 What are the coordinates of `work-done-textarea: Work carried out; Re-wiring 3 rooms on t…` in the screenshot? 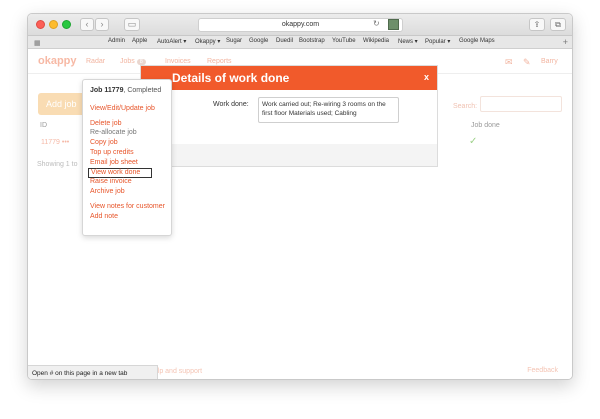 It's located at (328, 110).